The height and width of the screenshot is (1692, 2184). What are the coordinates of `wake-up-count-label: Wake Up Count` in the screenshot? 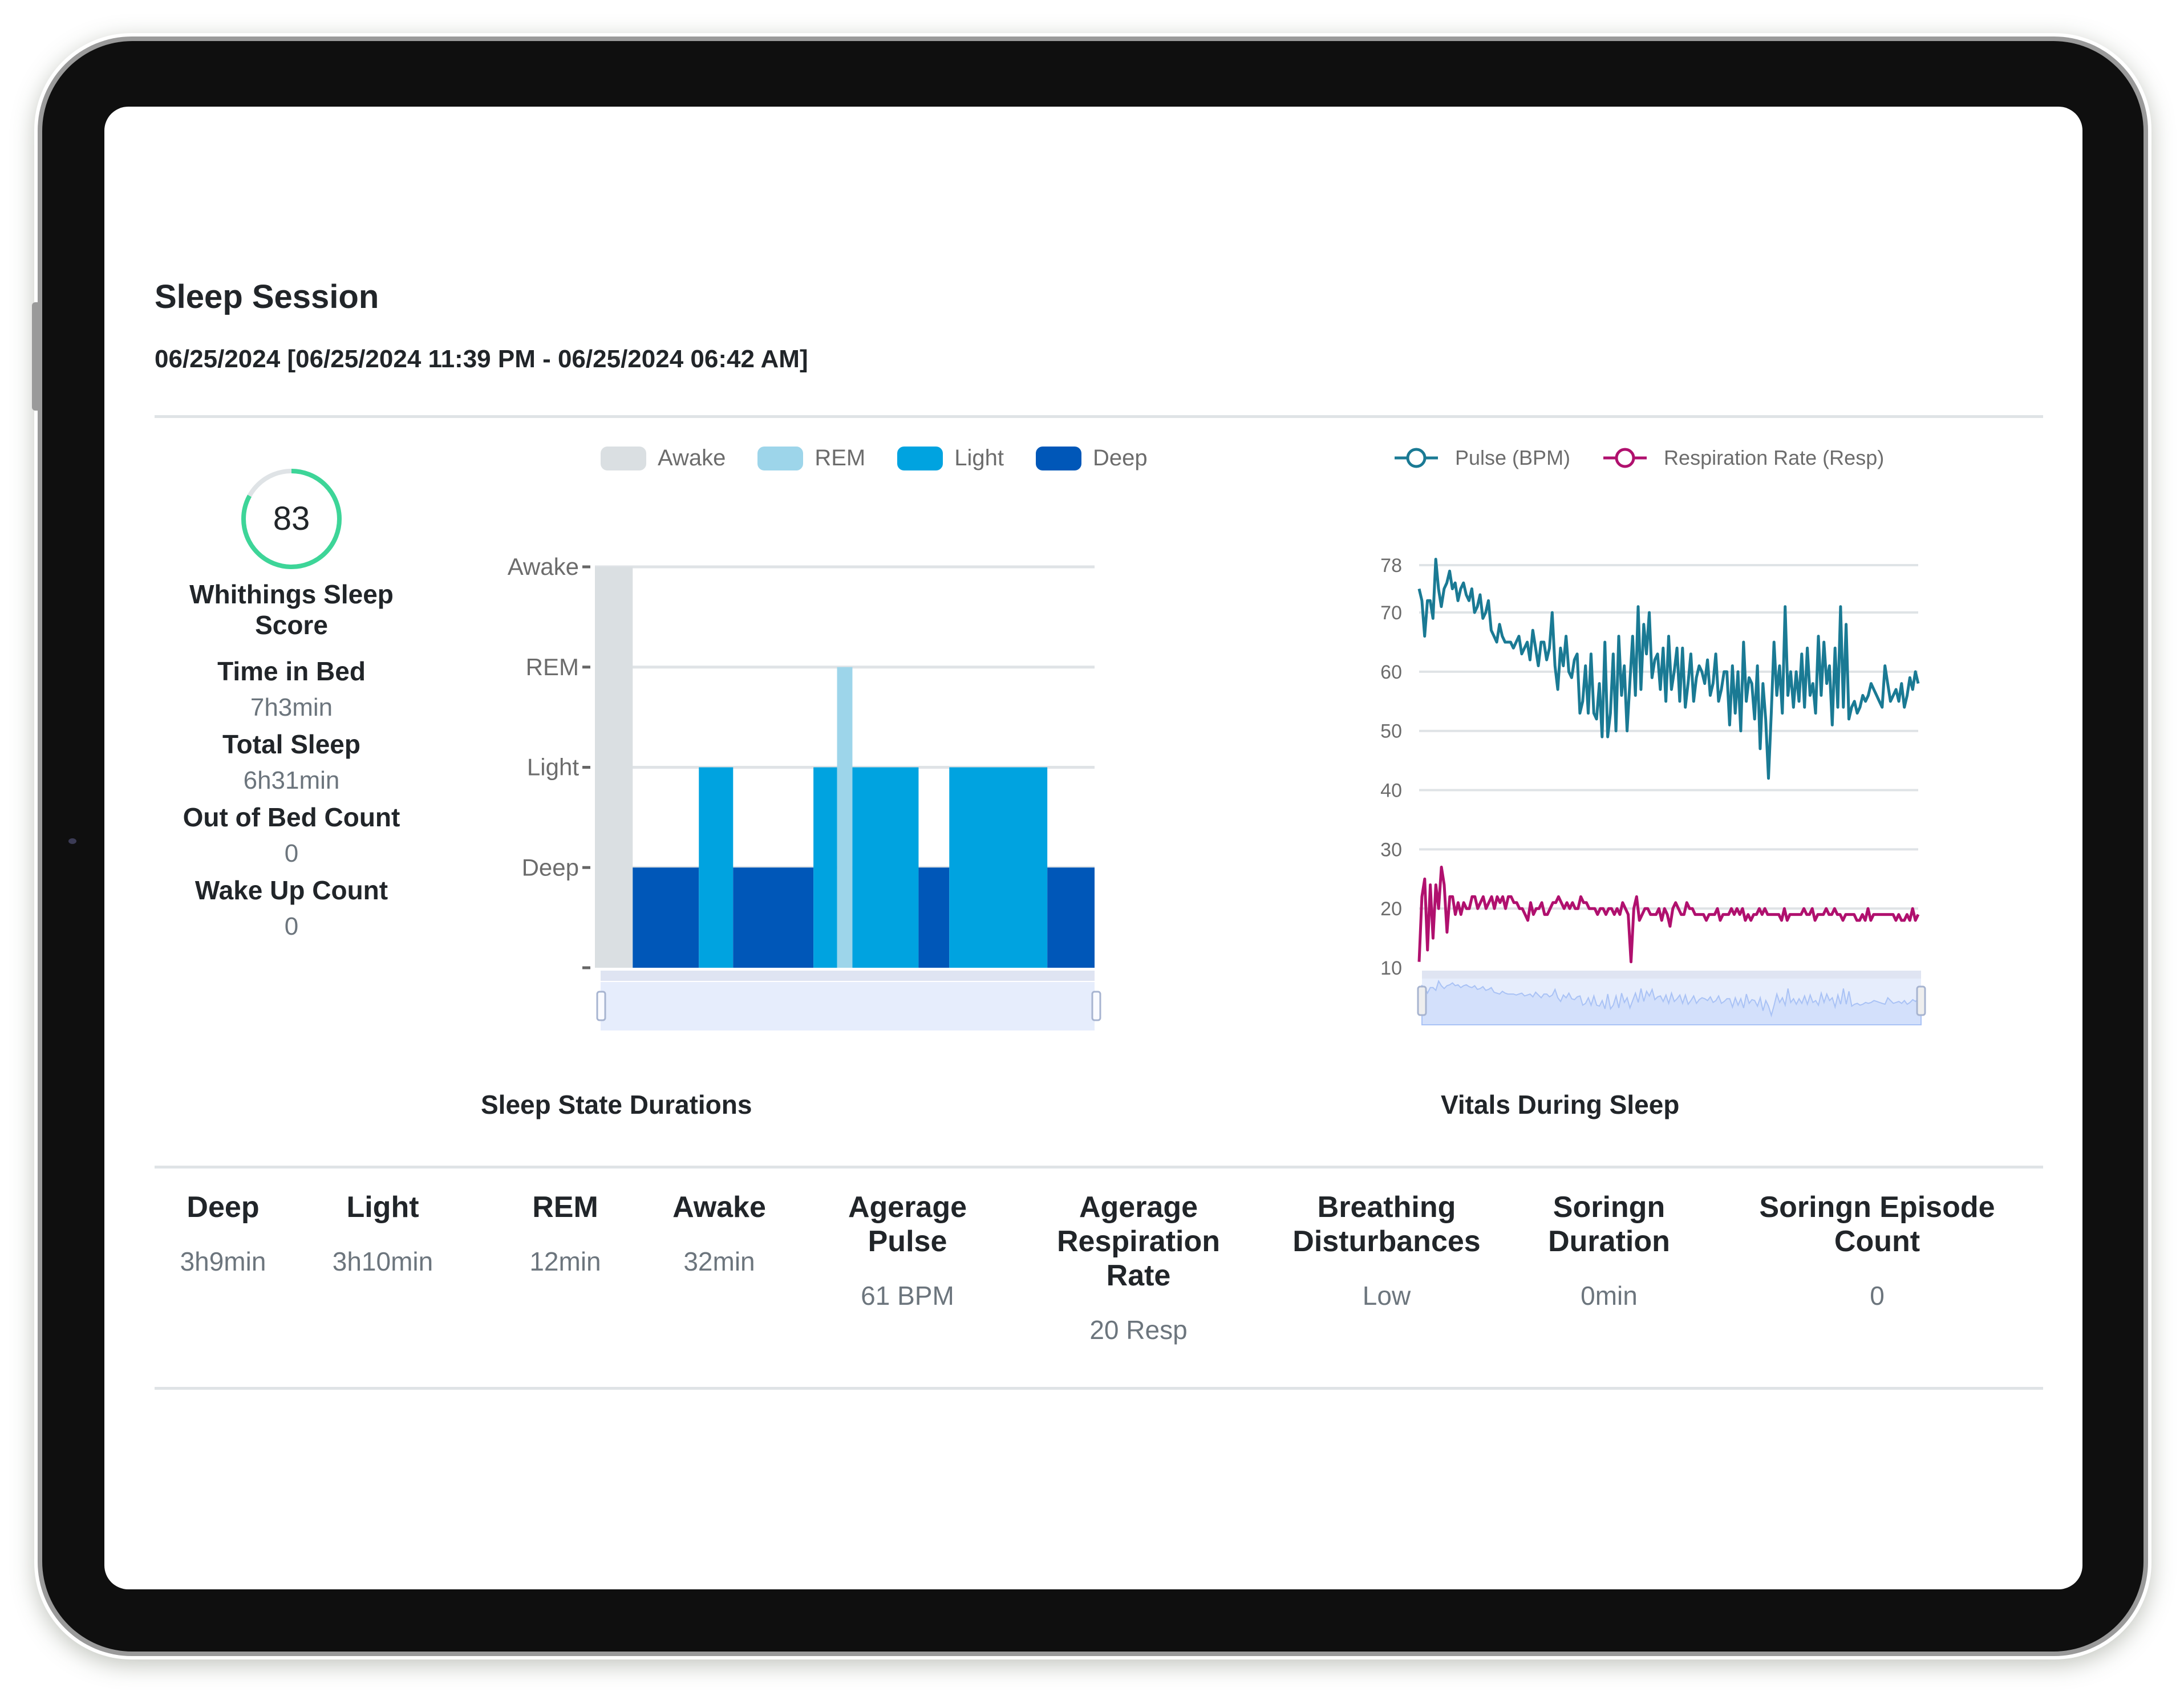 It's located at (291, 890).